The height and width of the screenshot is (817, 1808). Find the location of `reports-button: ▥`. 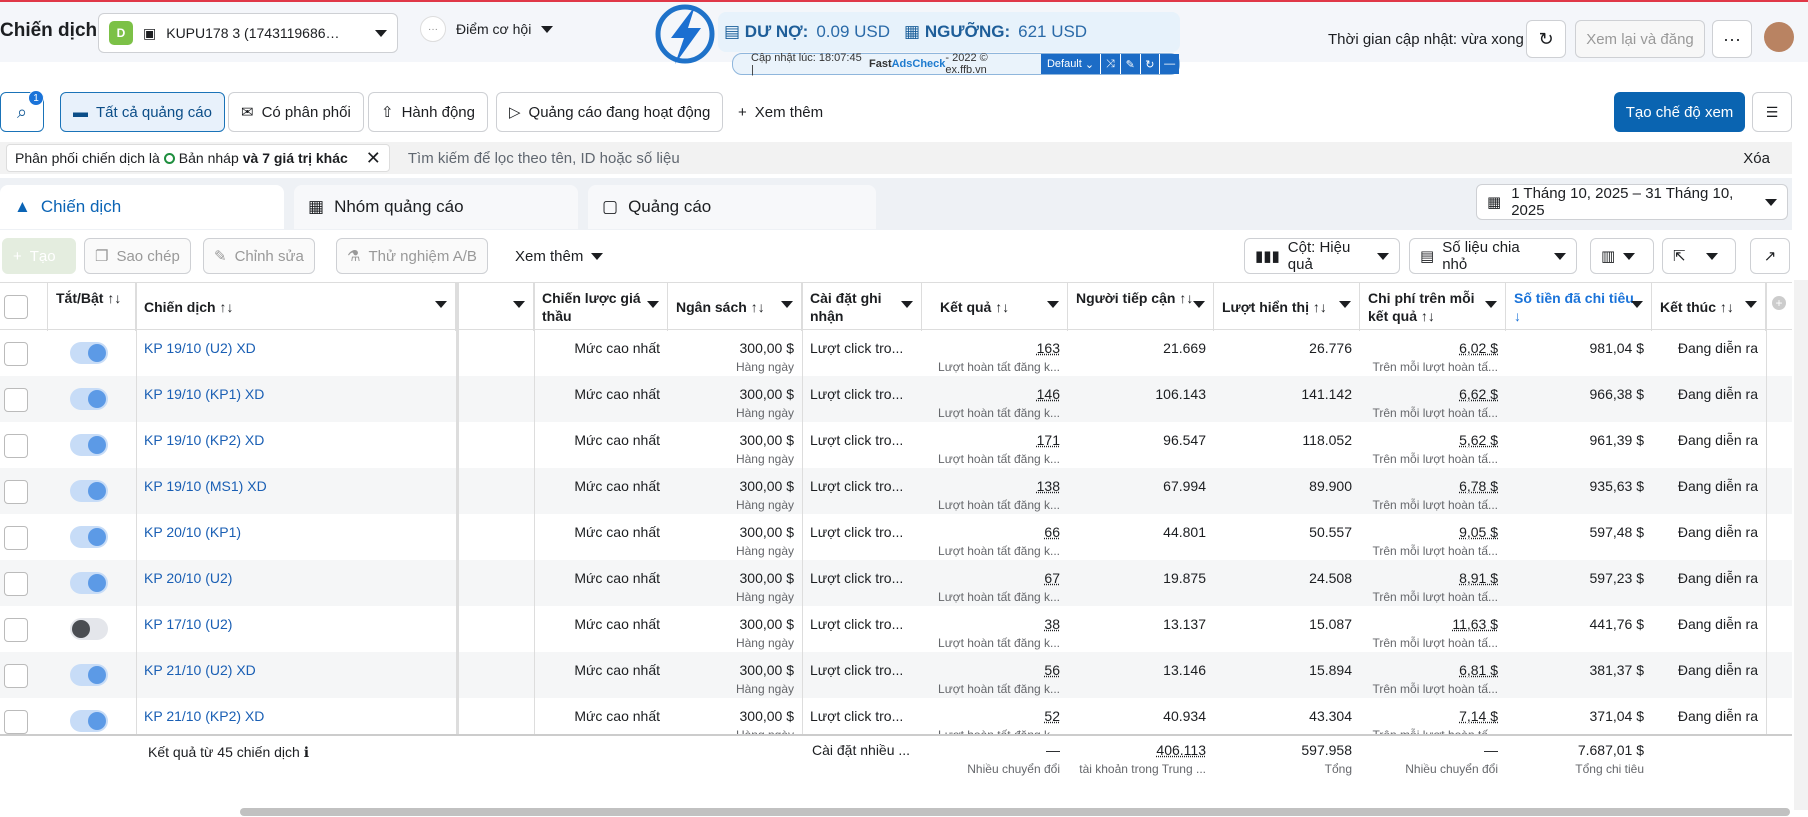

reports-button: ▥ is located at coordinates (1622, 256).